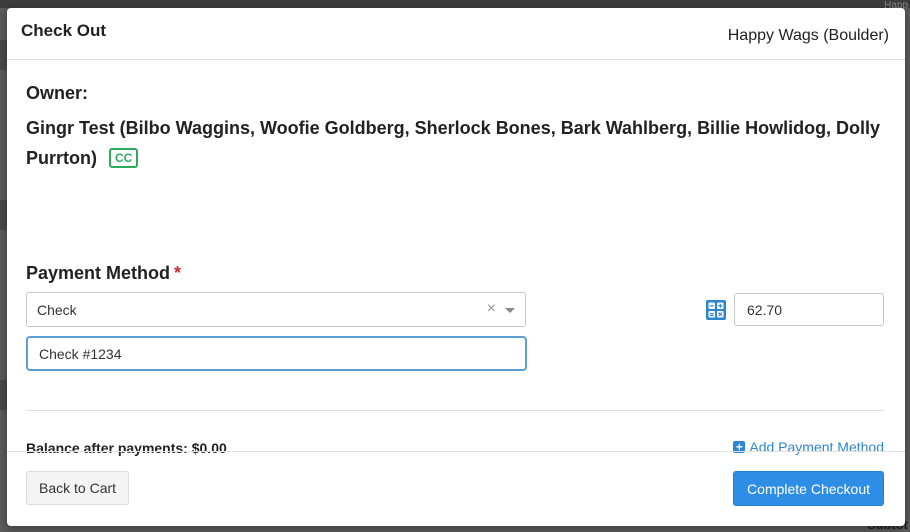 This screenshot has width=910, height=532. Describe the element at coordinates (276, 353) in the screenshot. I see `check-number-input` at that location.